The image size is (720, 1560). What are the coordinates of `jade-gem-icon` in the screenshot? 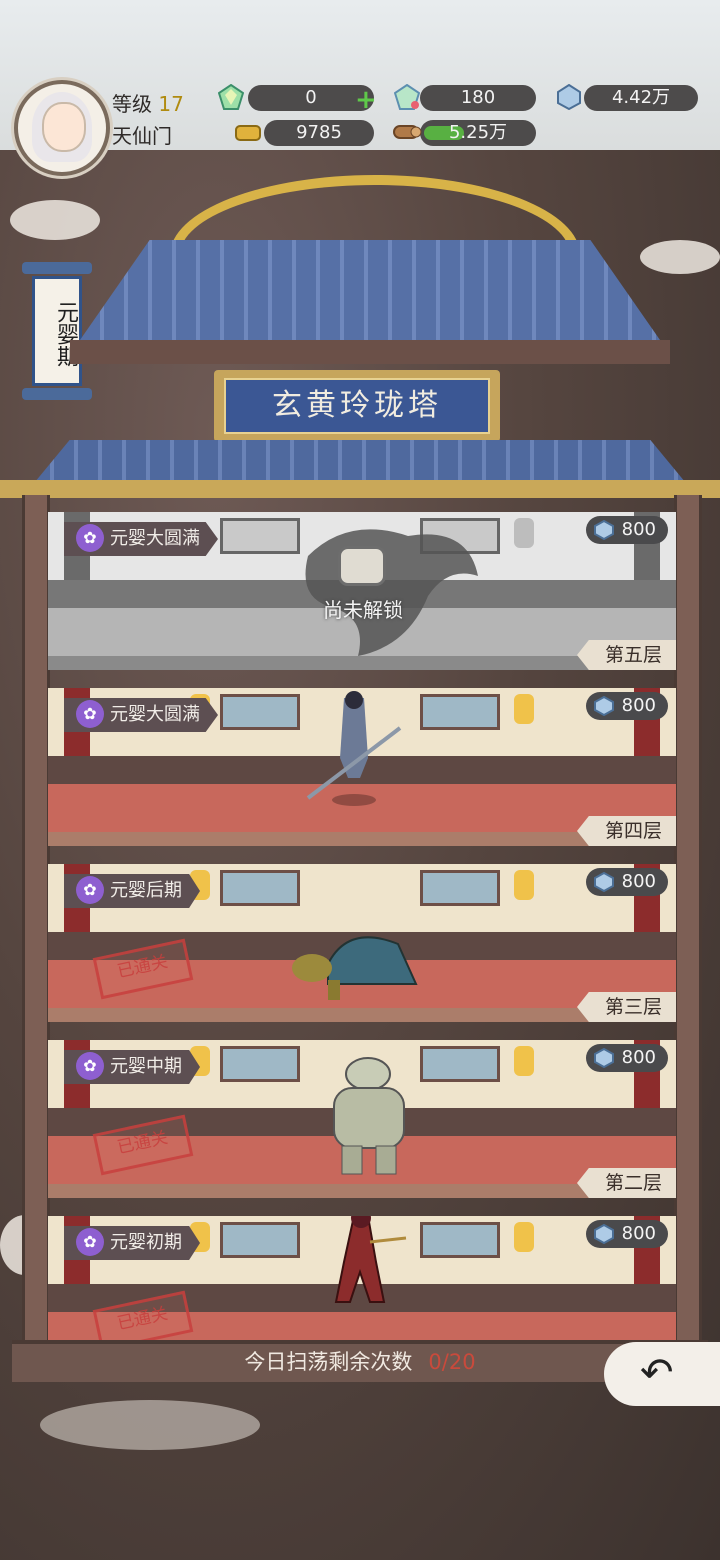 It's located at (231, 96).